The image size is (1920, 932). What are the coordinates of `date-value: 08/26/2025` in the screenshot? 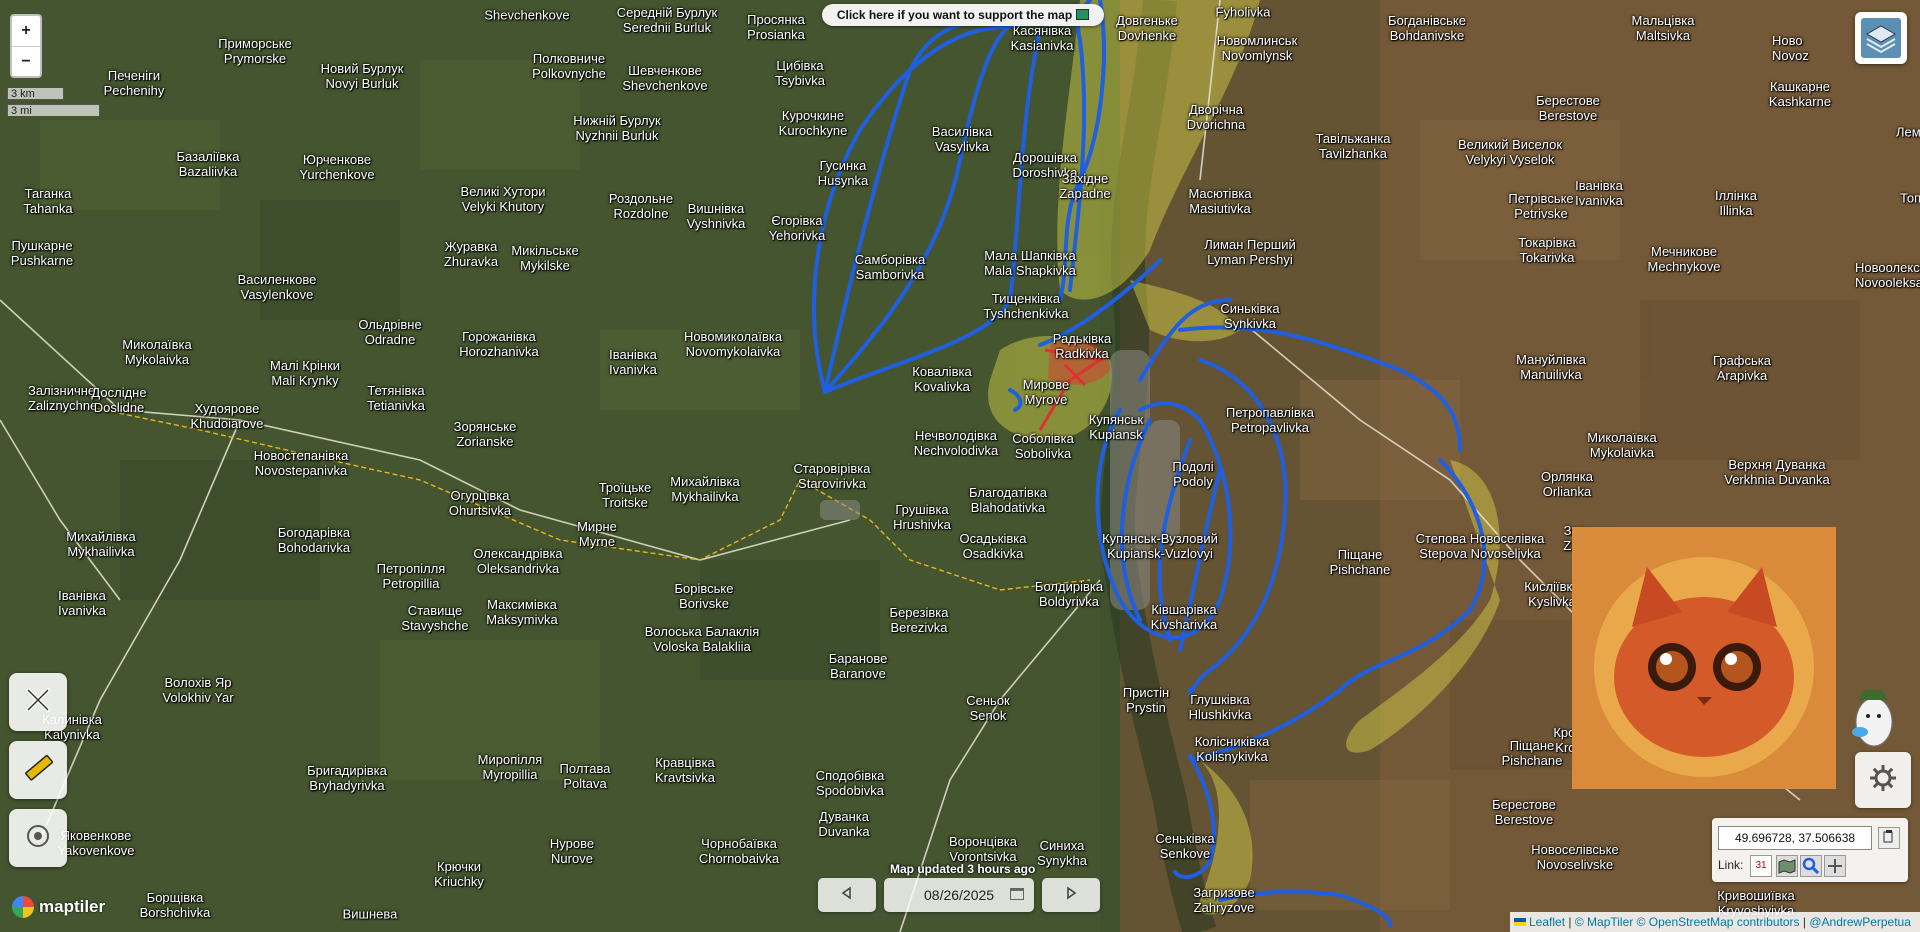 It's located at (959, 895).